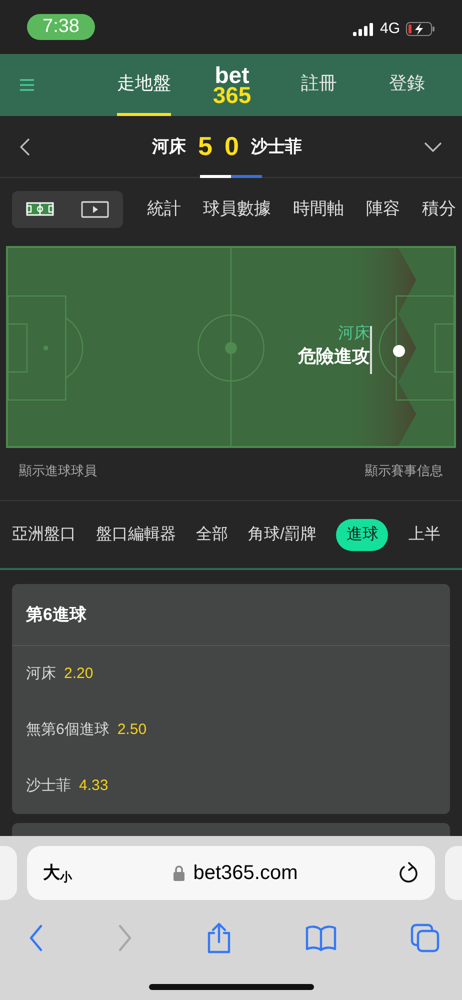  Describe the element at coordinates (439, 209) in the screenshot. I see `info-tab: 積分` at that location.